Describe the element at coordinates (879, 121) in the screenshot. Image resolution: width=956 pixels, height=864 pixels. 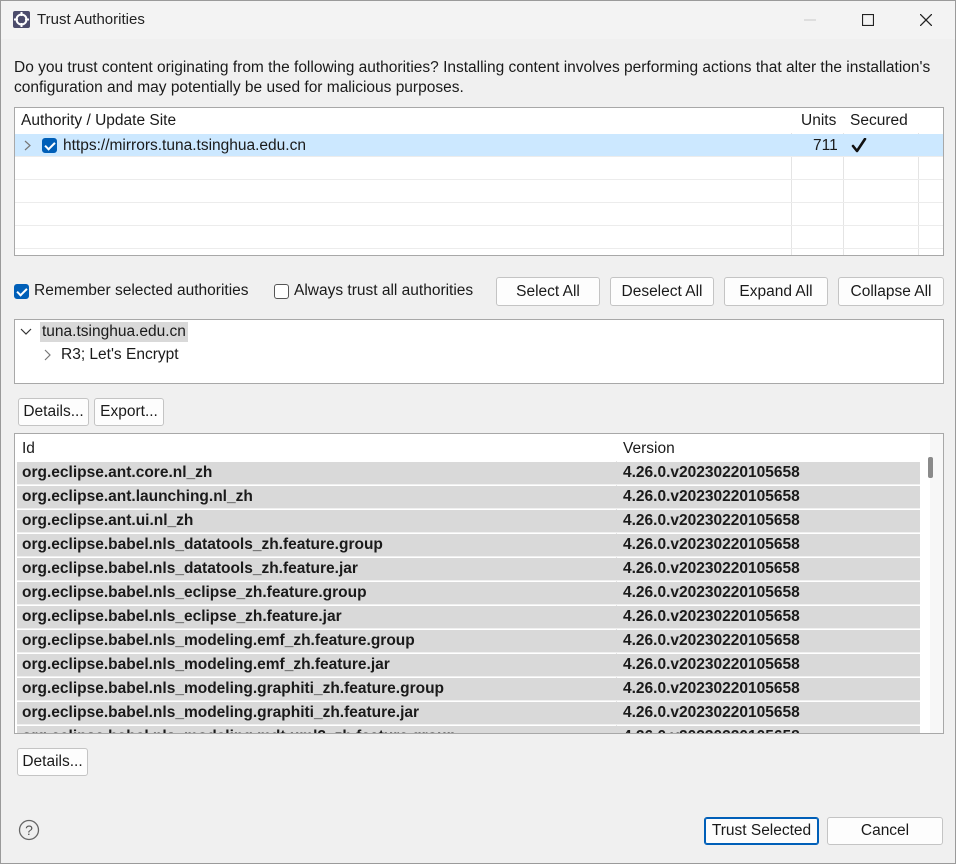
I see `column-header-secured: Secured` at that location.